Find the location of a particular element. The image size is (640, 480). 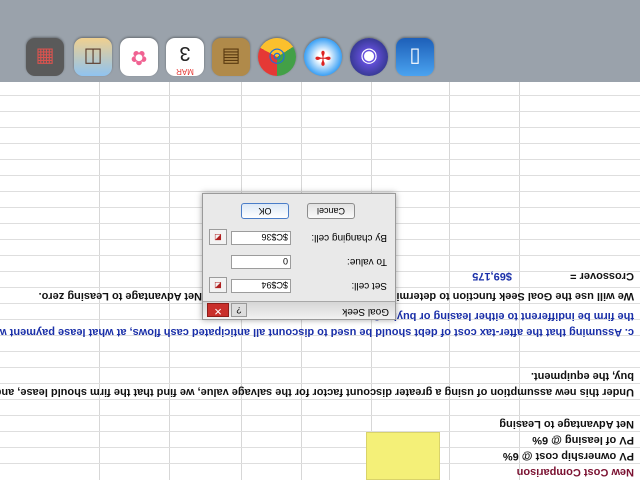

photos-icon: ✿ is located at coordinates (139, 57).